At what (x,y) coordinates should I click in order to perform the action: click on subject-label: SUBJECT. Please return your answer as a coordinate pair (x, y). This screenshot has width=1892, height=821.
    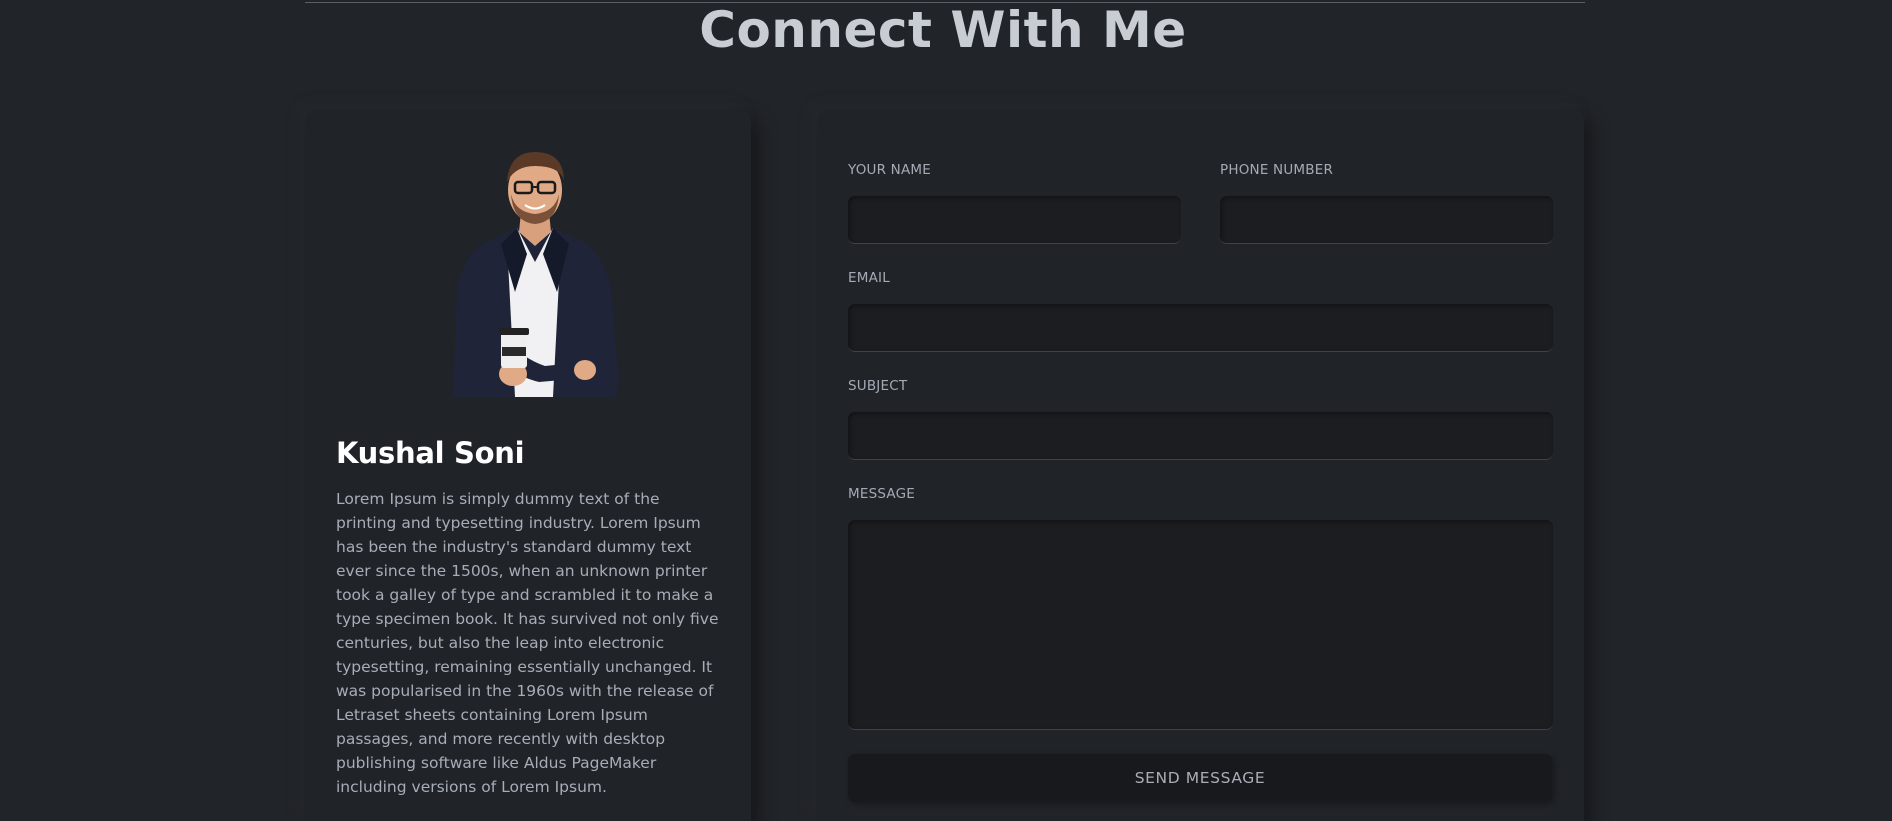
    Looking at the image, I should click on (878, 386).